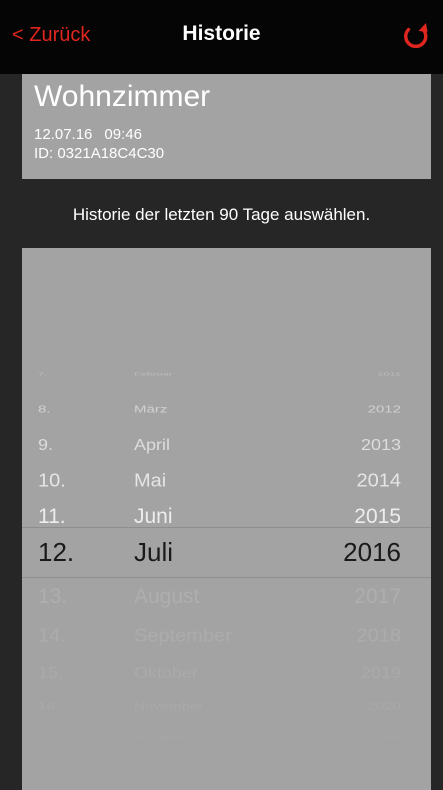  I want to click on picker-month: November, so click(169, 707).